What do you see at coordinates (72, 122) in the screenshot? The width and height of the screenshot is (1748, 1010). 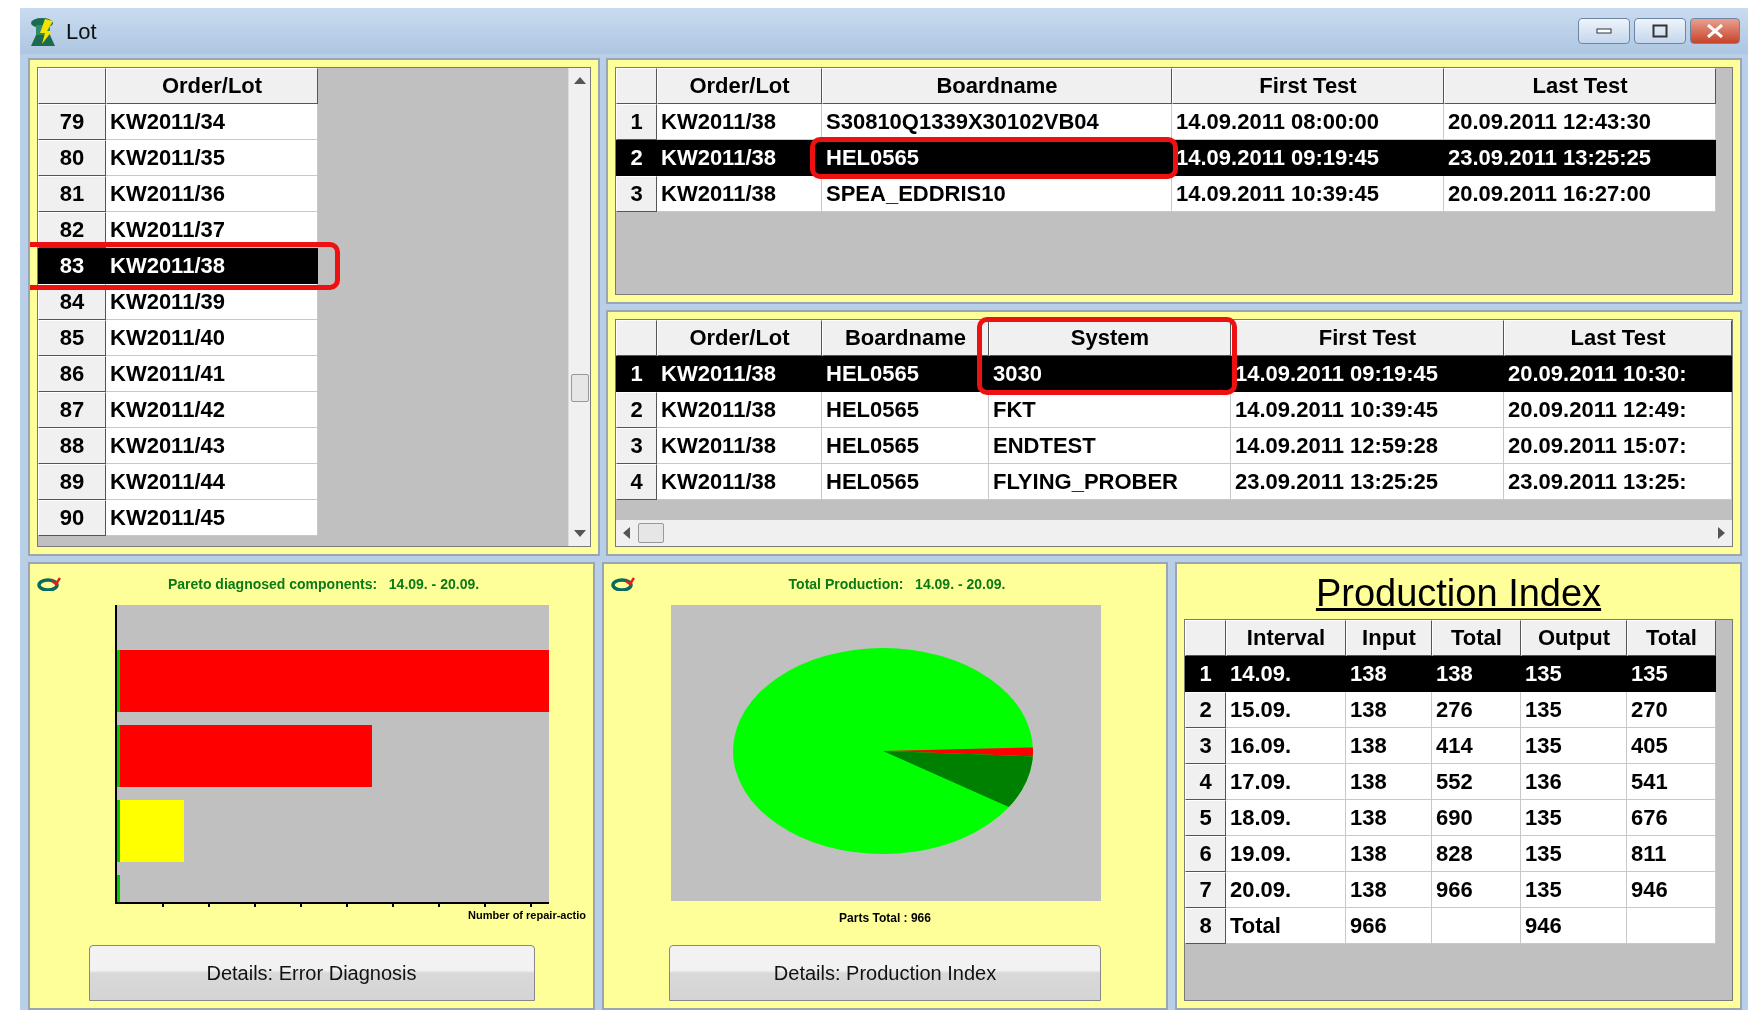 I see `row-header: 79` at bounding box center [72, 122].